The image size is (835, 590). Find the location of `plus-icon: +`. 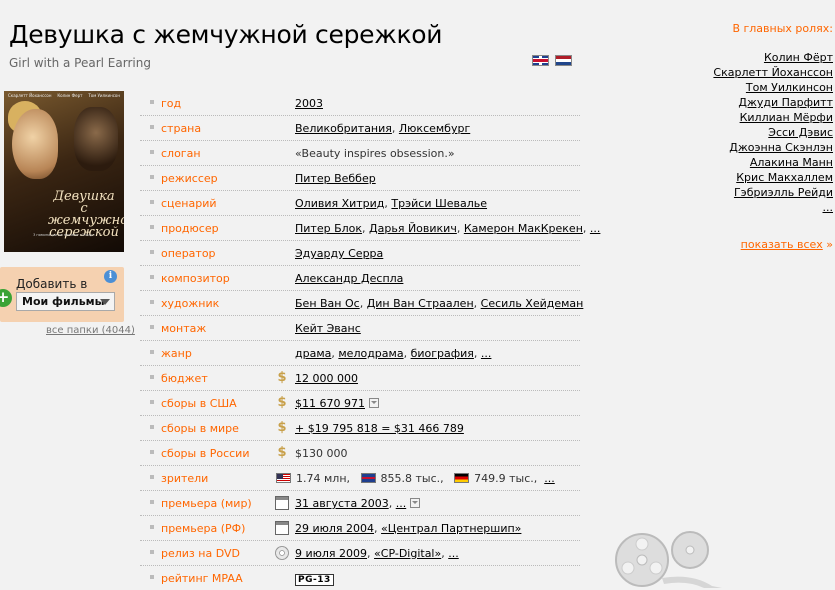

plus-icon: + is located at coordinates (6, 298).